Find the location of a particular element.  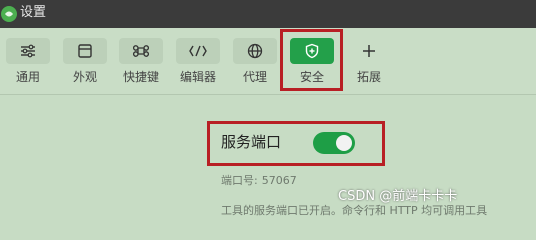

tab-editor-label: 编辑器 is located at coordinates (197, 77).